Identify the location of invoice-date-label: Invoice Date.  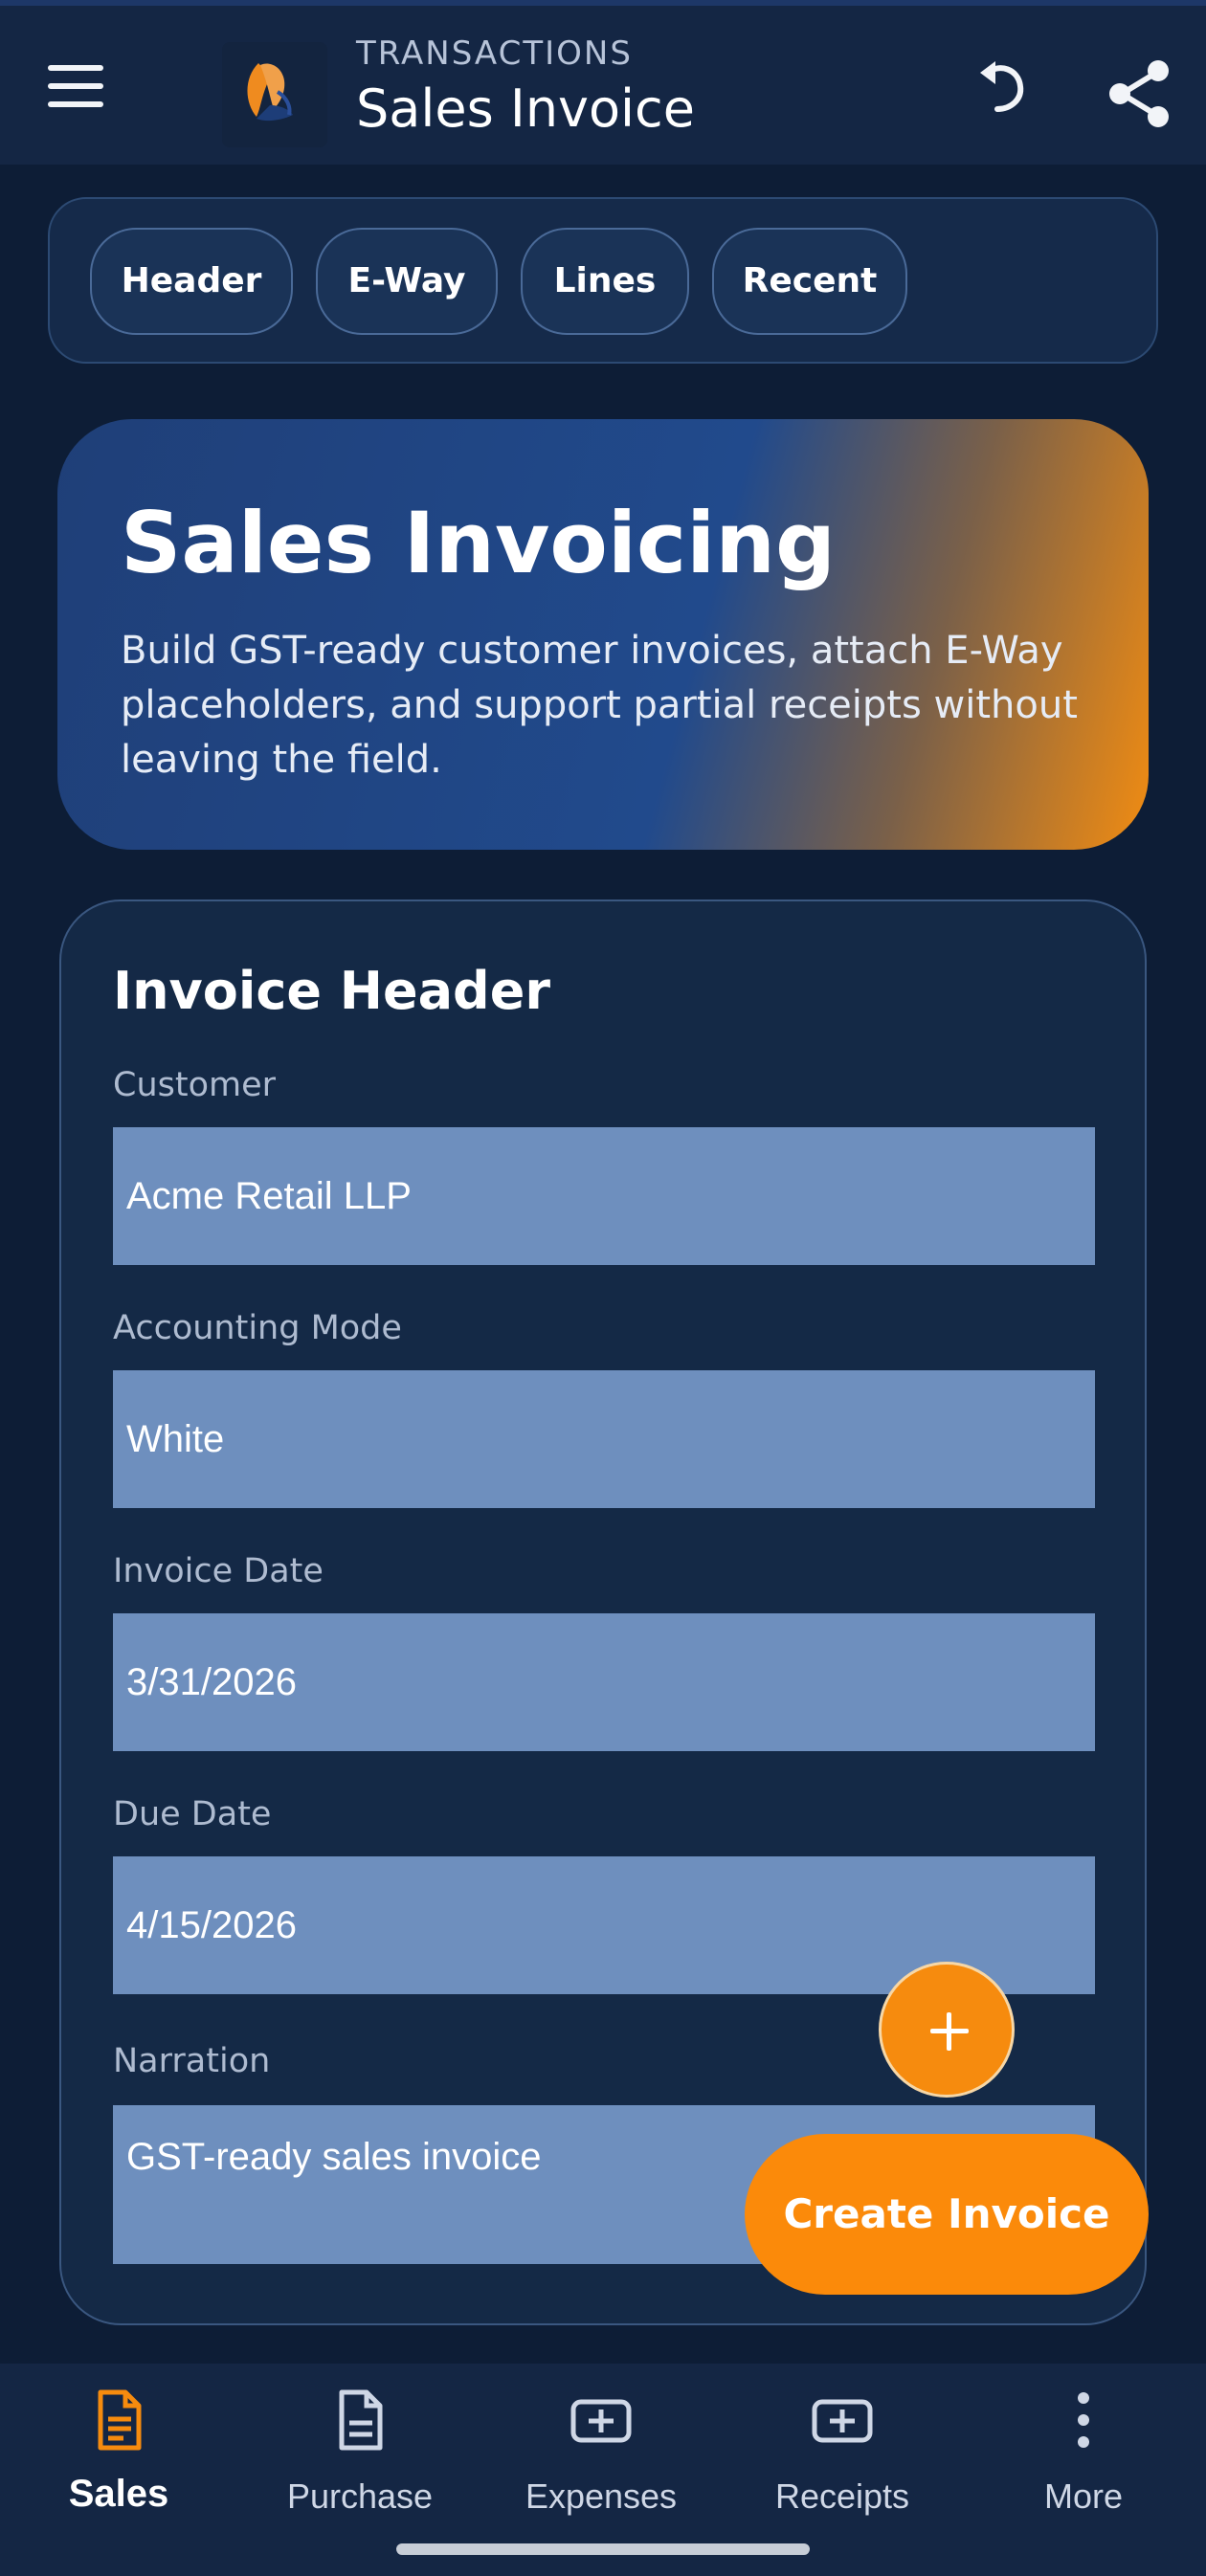
(218, 1571).